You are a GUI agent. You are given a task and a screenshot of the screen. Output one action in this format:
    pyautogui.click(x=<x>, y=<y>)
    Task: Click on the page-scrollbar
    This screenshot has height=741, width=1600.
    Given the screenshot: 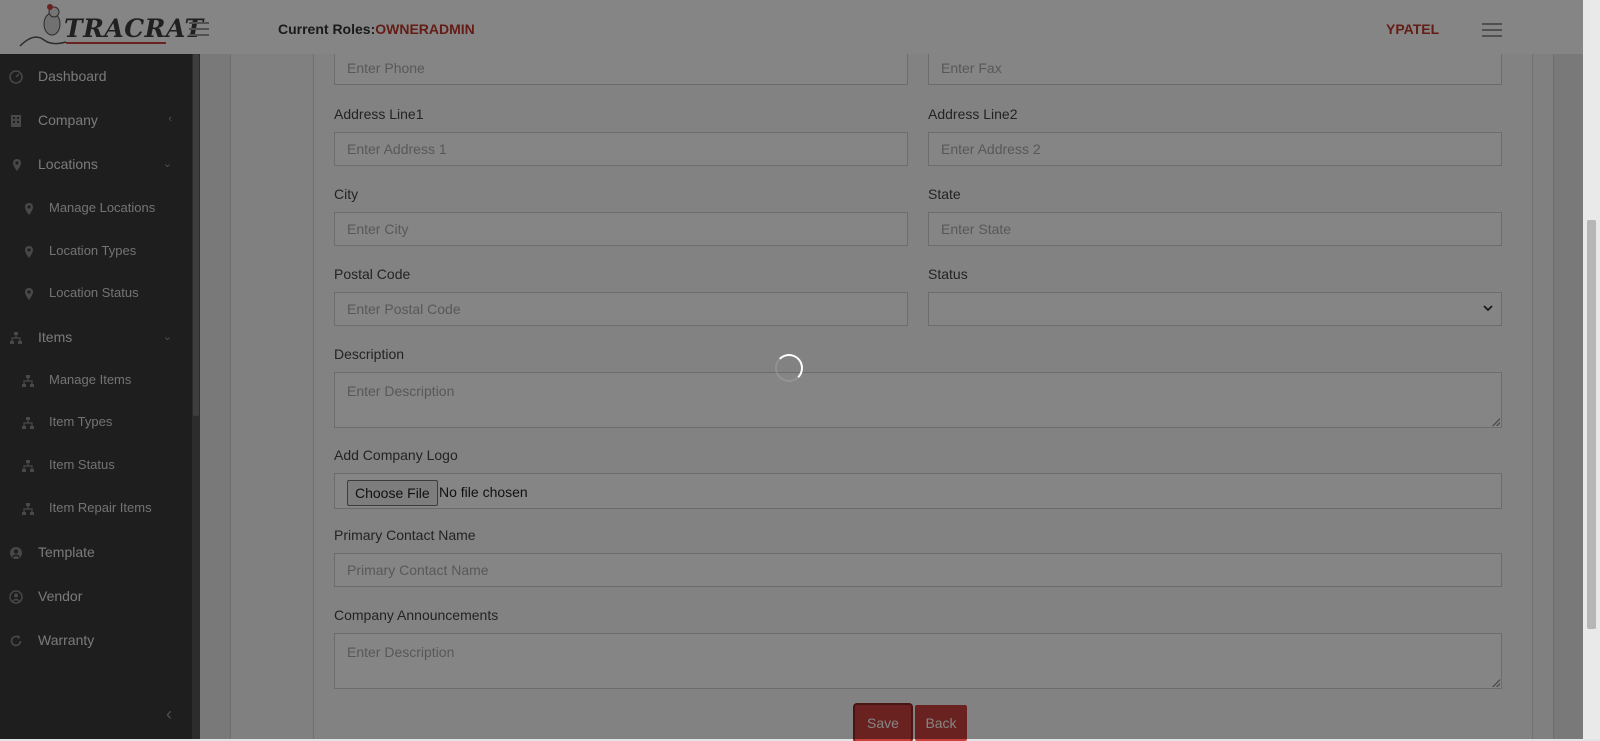 What is the action you would take?
    pyautogui.click(x=1591, y=369)
    